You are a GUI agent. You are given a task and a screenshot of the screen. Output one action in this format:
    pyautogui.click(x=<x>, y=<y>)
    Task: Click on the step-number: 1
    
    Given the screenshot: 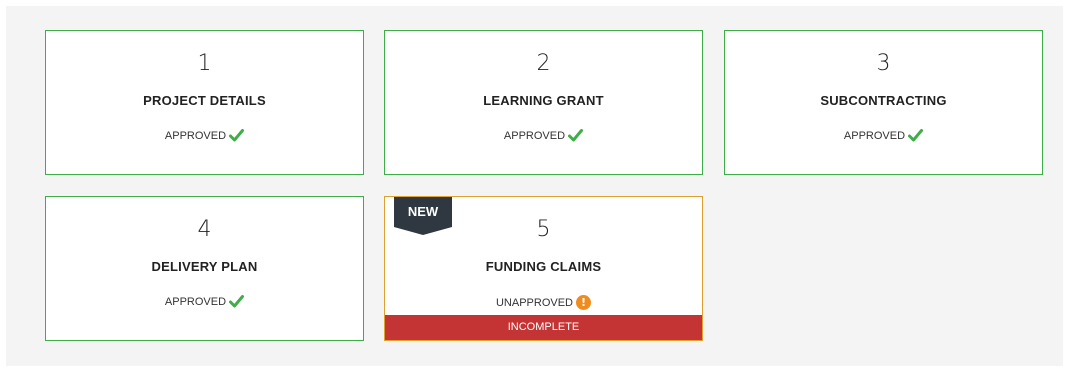 What is the action you would take?
    pyautogui.click(x=204, y=63)
    